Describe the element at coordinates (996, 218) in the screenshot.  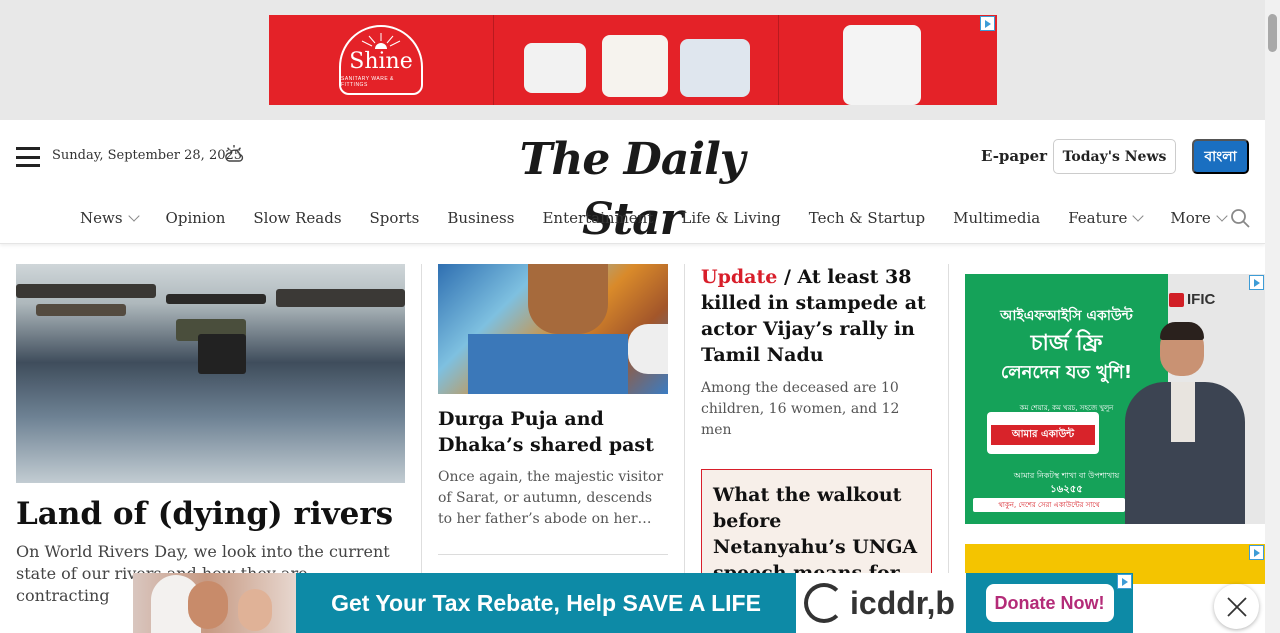
I see `nav-item-multimedia: Multimedia` at that location.